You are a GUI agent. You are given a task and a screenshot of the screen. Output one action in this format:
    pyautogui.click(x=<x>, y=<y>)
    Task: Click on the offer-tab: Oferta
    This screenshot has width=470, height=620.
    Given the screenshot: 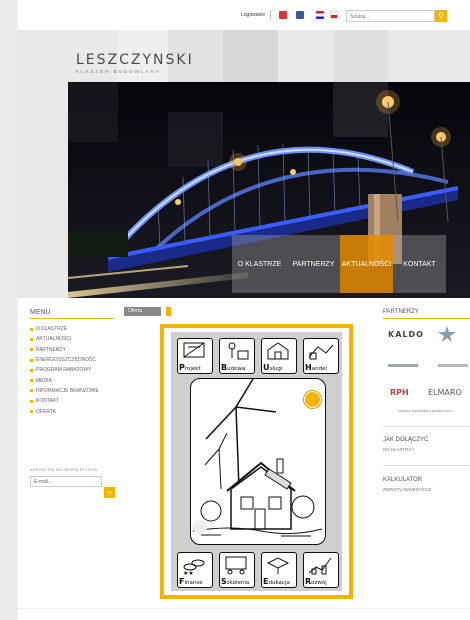 What is the action you would take?
    pyautogui.click(x=142, y=311)
    